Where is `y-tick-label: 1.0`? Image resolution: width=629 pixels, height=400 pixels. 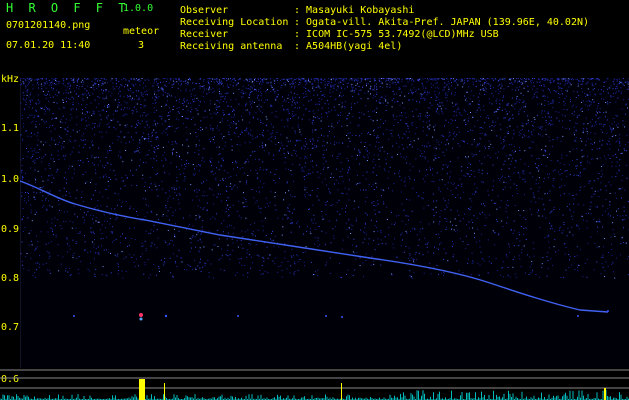 y-tick-label: 1.0 is located at coordinates (10, 179).